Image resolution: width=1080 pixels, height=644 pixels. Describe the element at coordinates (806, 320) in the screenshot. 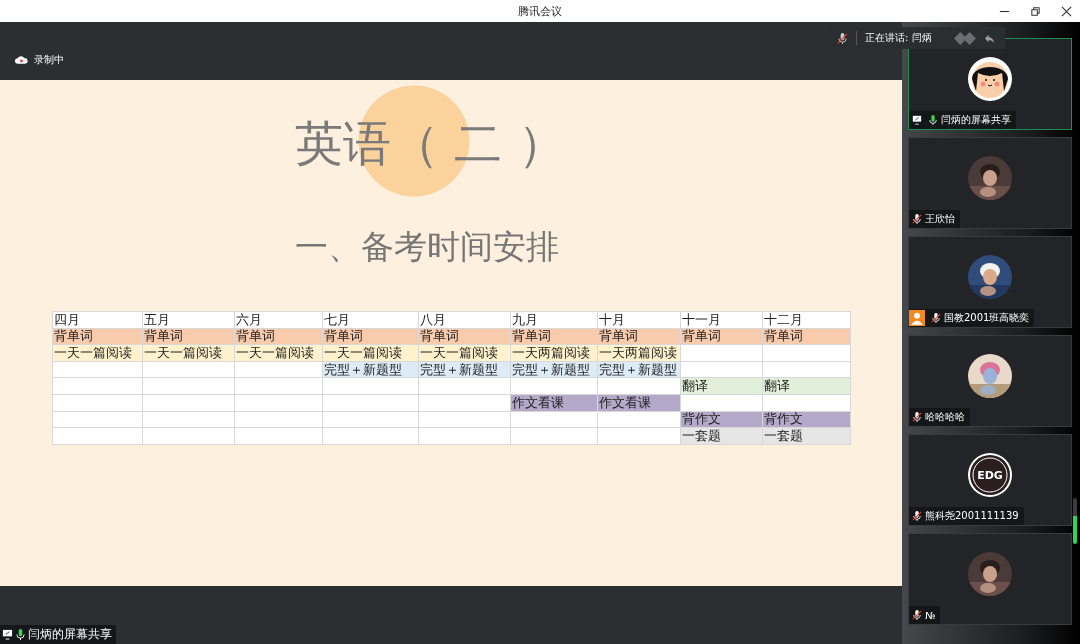

I see `table-header-cell: 十二月` at that location.